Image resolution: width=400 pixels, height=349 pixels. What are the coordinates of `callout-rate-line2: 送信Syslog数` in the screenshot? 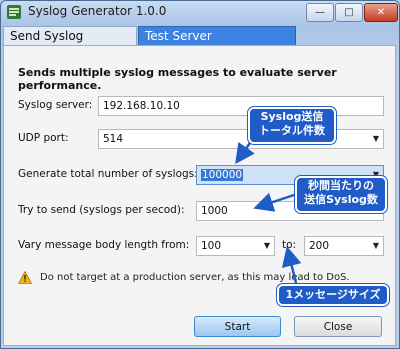 It's located at (341, 199).